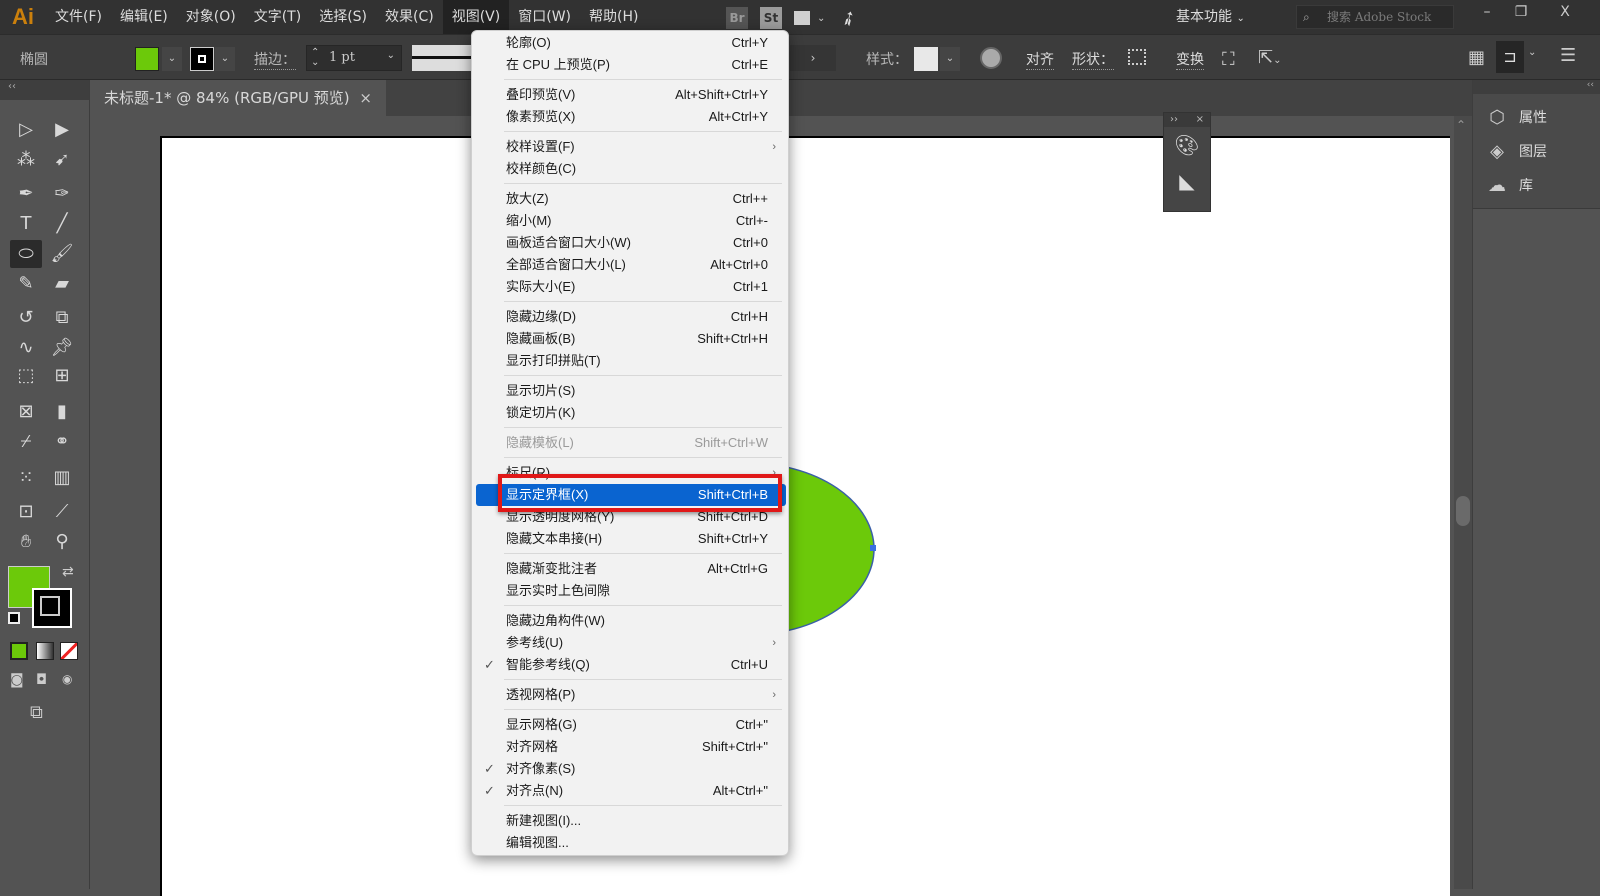 This screenshot has height=896, width=1600. What do you see at coordinates (62, 542) in the screenshot?
I see `zoom-tool-icon: ⚲` at bounding box center [62, 542].